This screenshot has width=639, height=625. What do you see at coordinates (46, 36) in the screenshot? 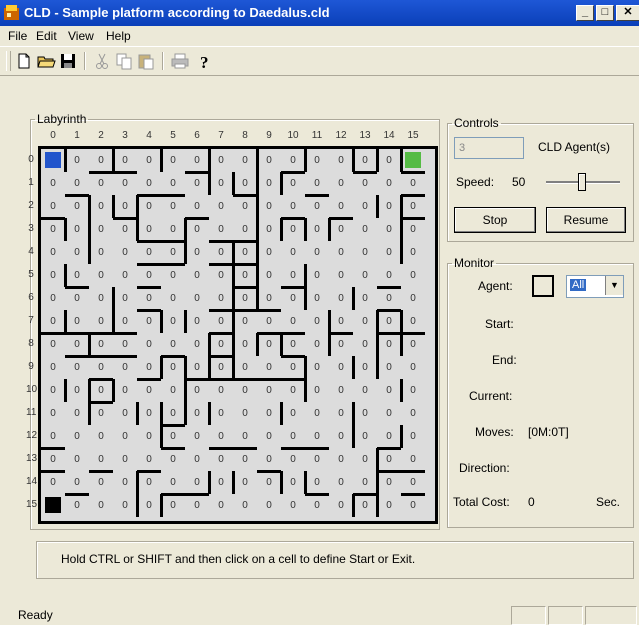
I see `menu-edit: Edit` at bounding box center [46, 36].